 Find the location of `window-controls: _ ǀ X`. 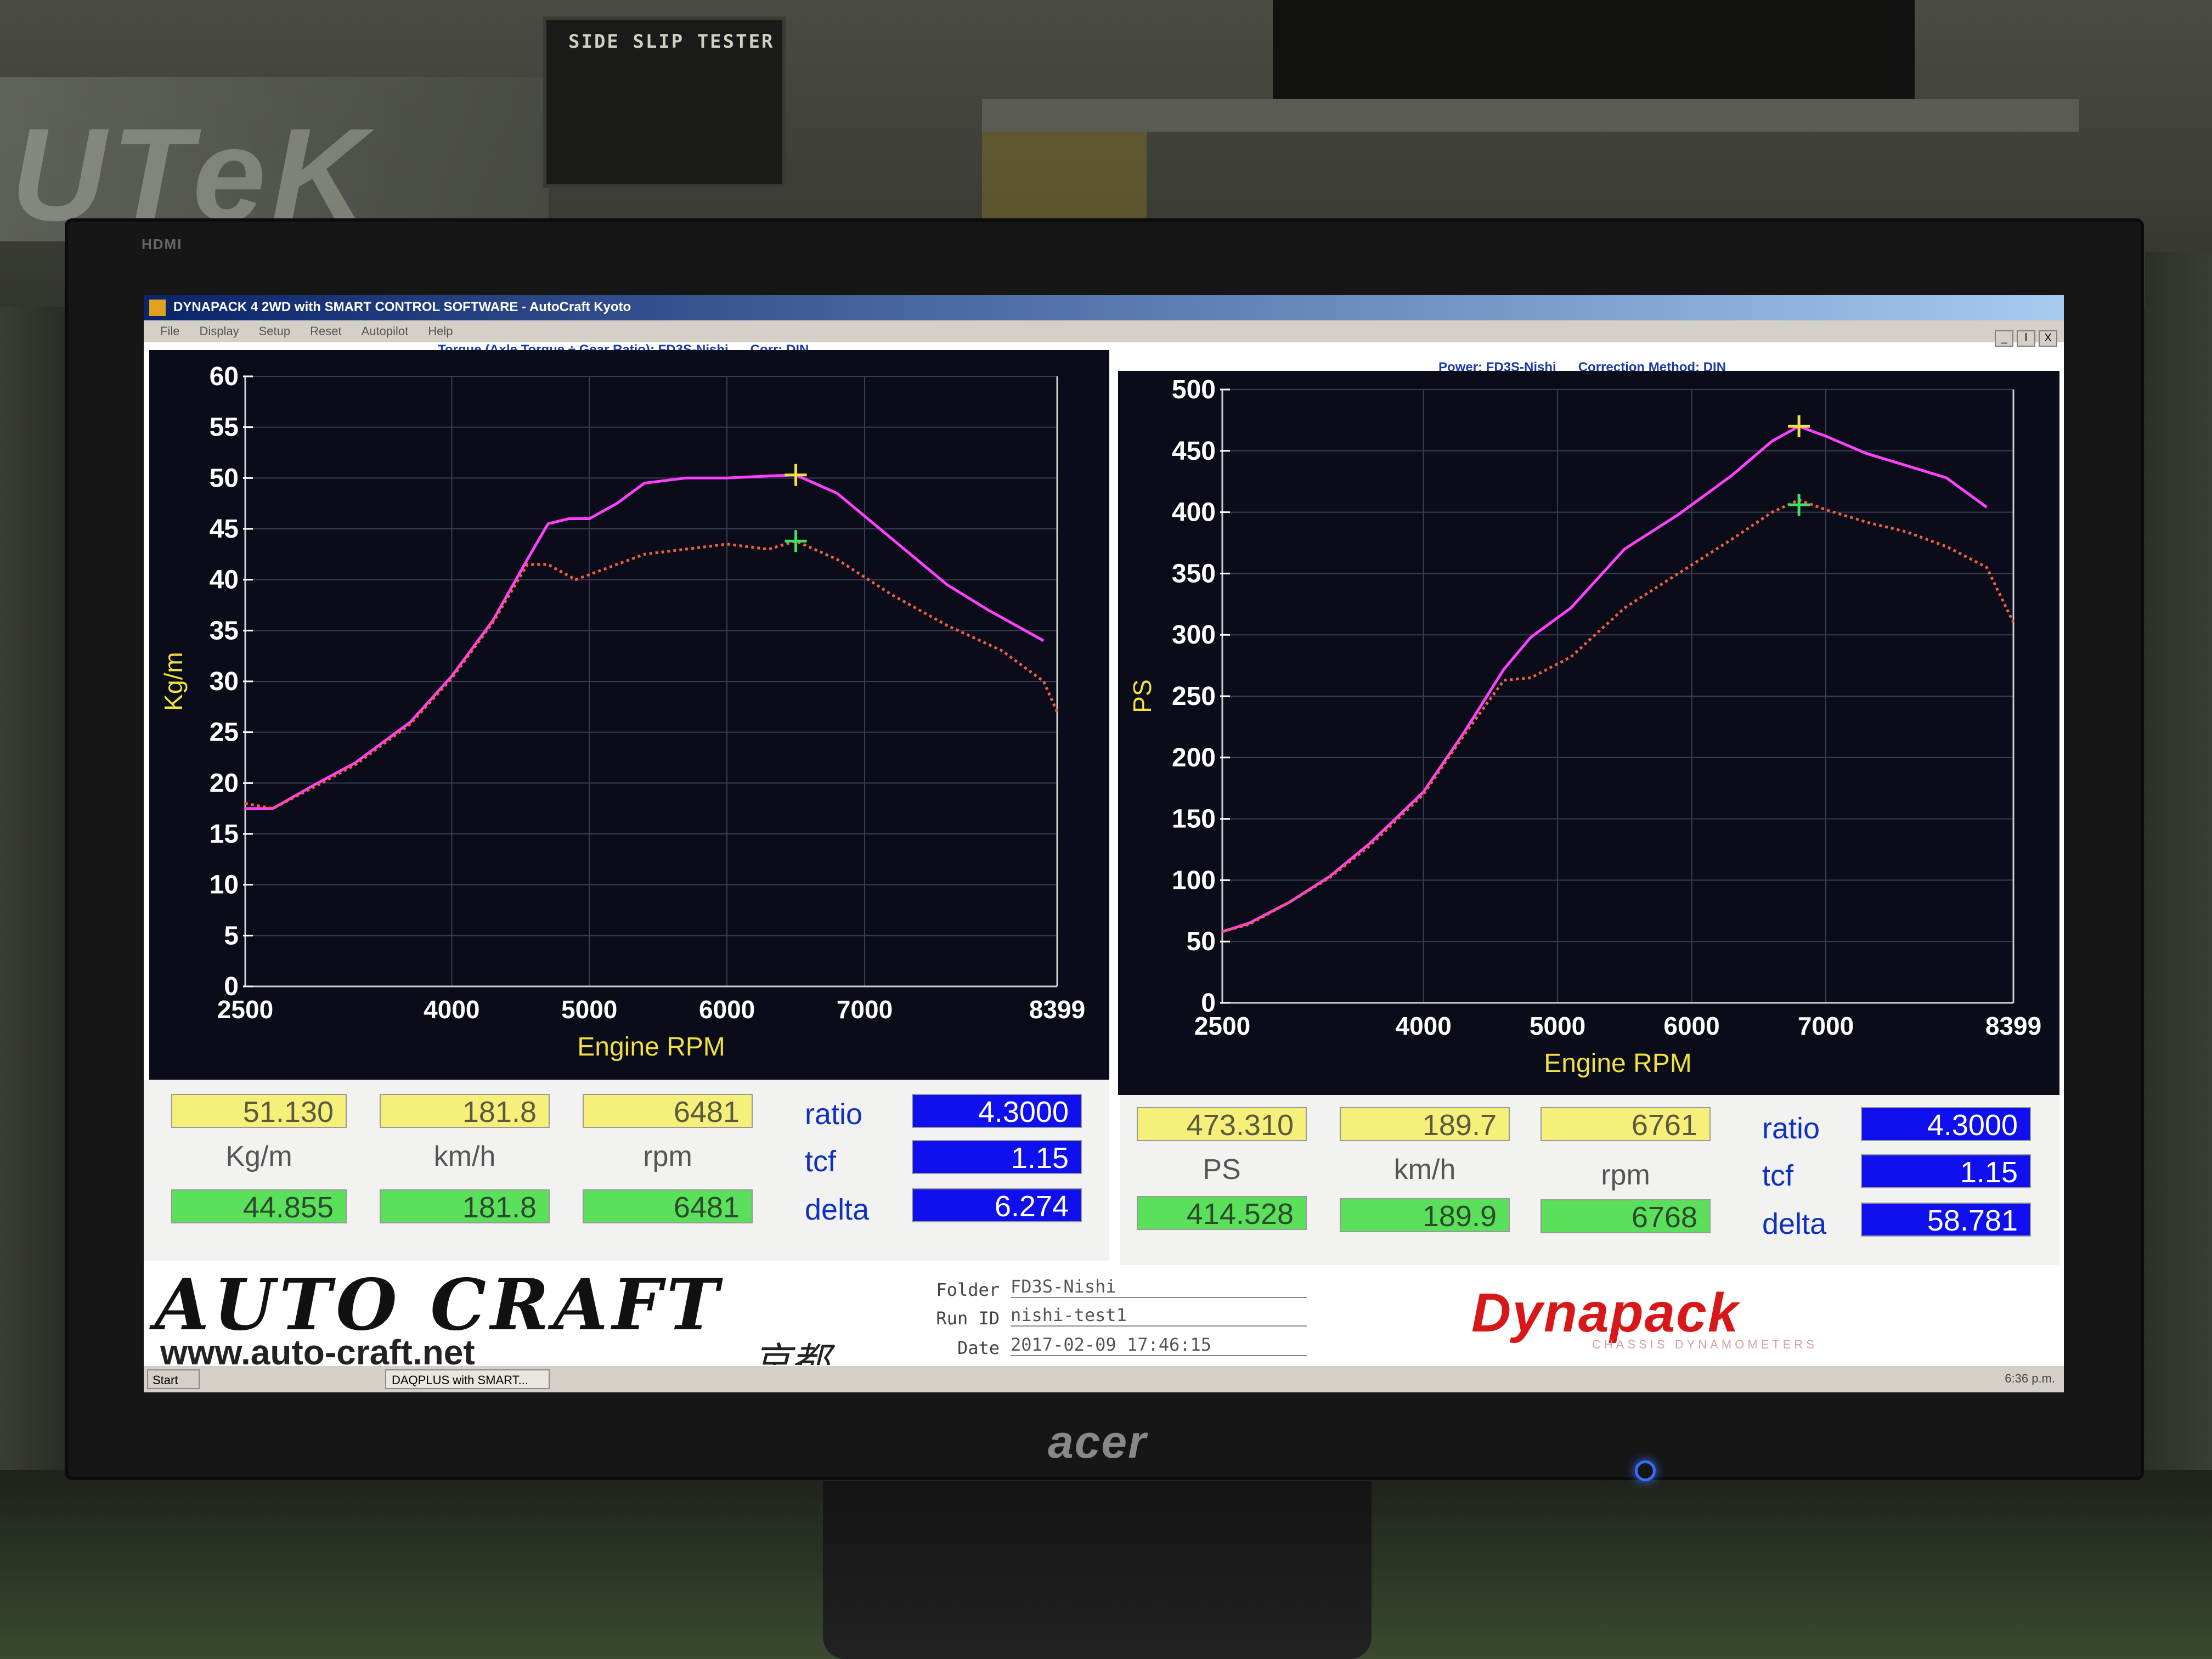

window-controls: _ ǀ X is located at coordinates (2026, 338).